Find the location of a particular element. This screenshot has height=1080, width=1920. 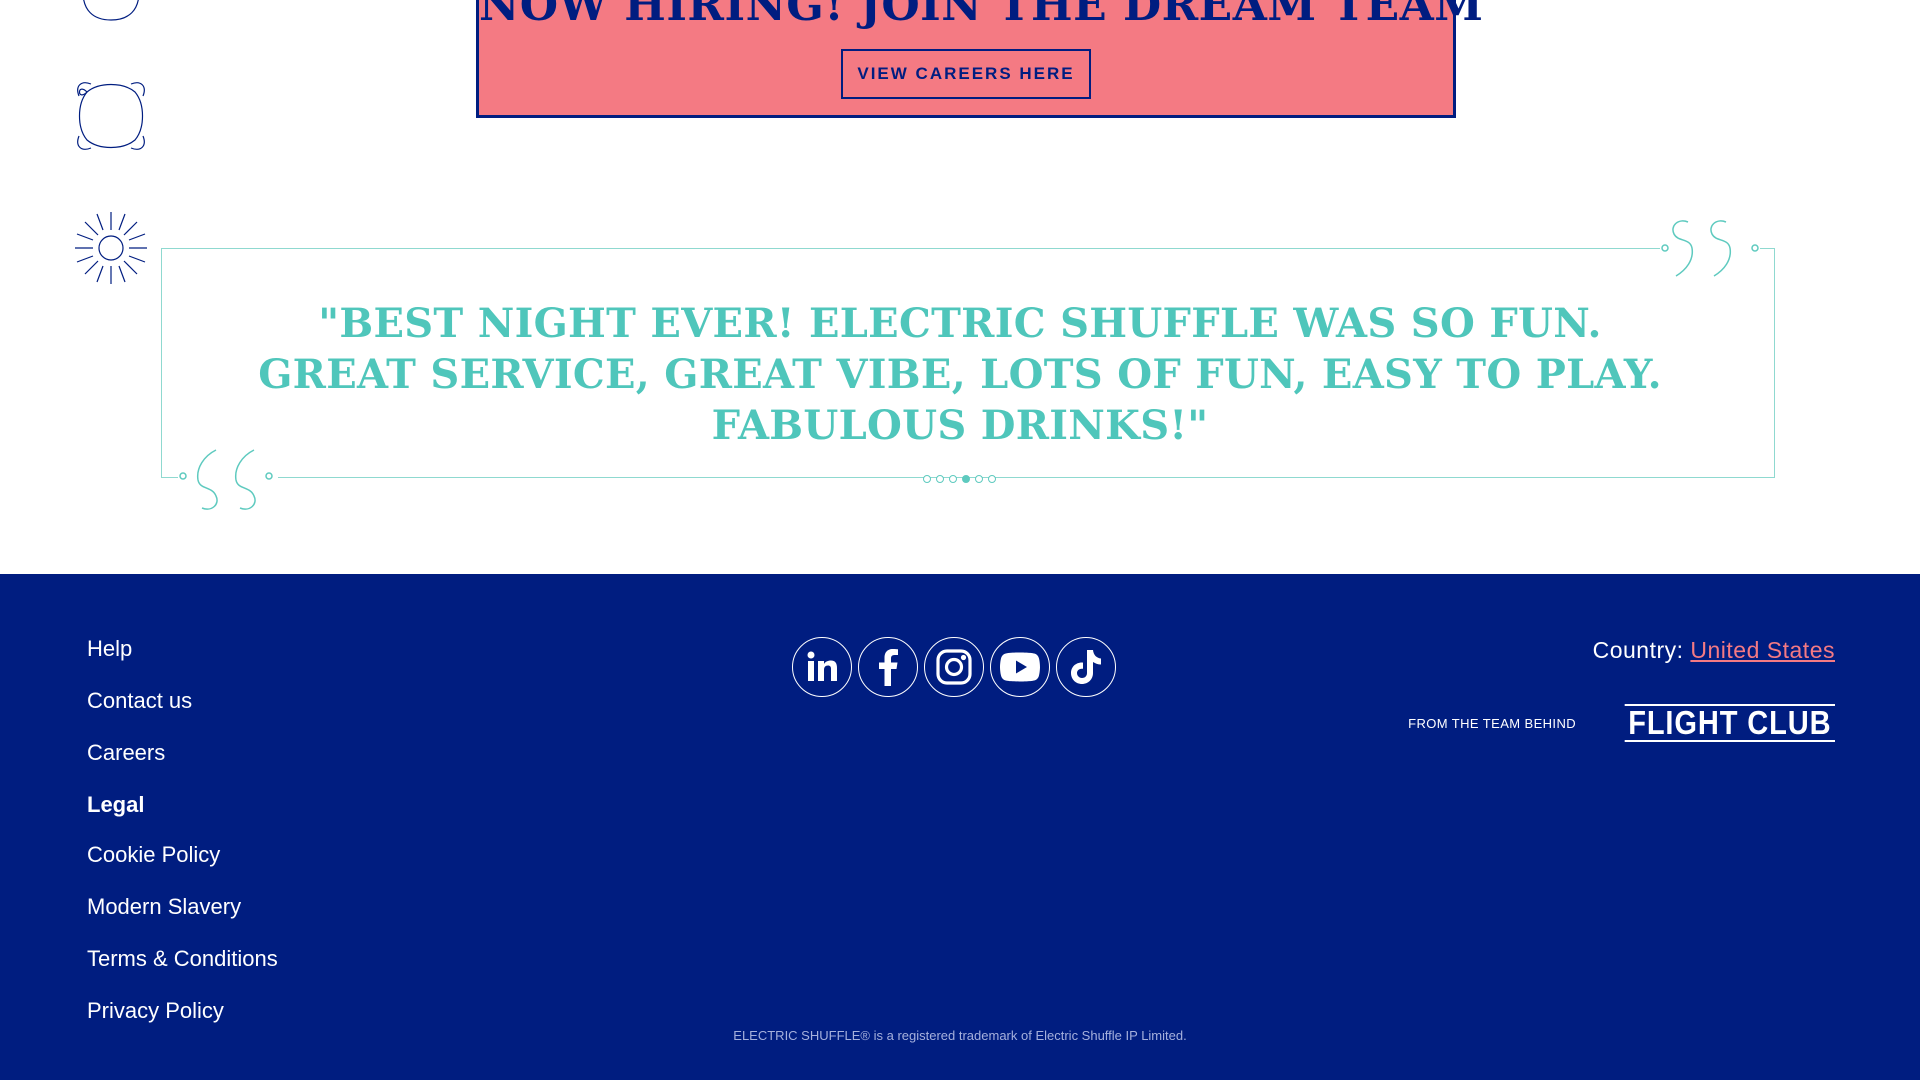

flight-club-promo: FROM THE TEAM BEHIND FLIGHT CLUB is located at coordinates (1621, 723).